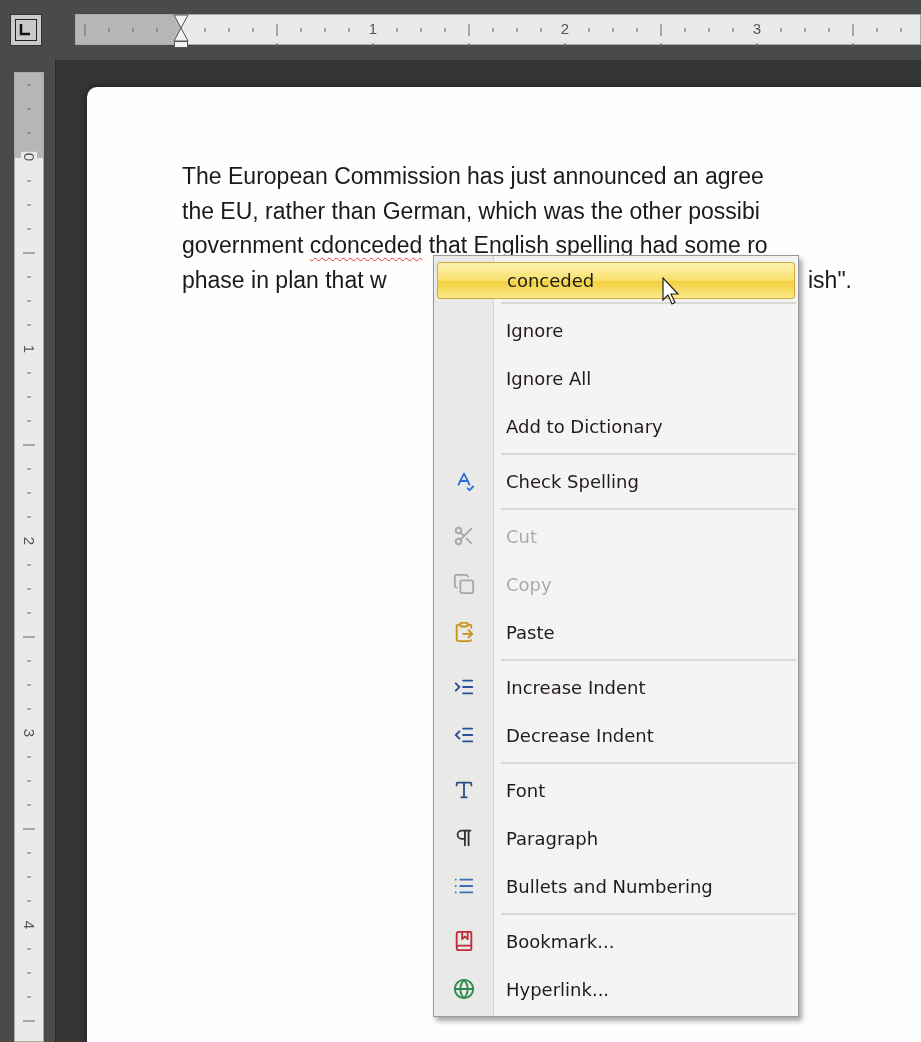 The height and width of the screenshot is (1042, 921). I want to click on document-text: phase in plan that w, so click(284, 279).